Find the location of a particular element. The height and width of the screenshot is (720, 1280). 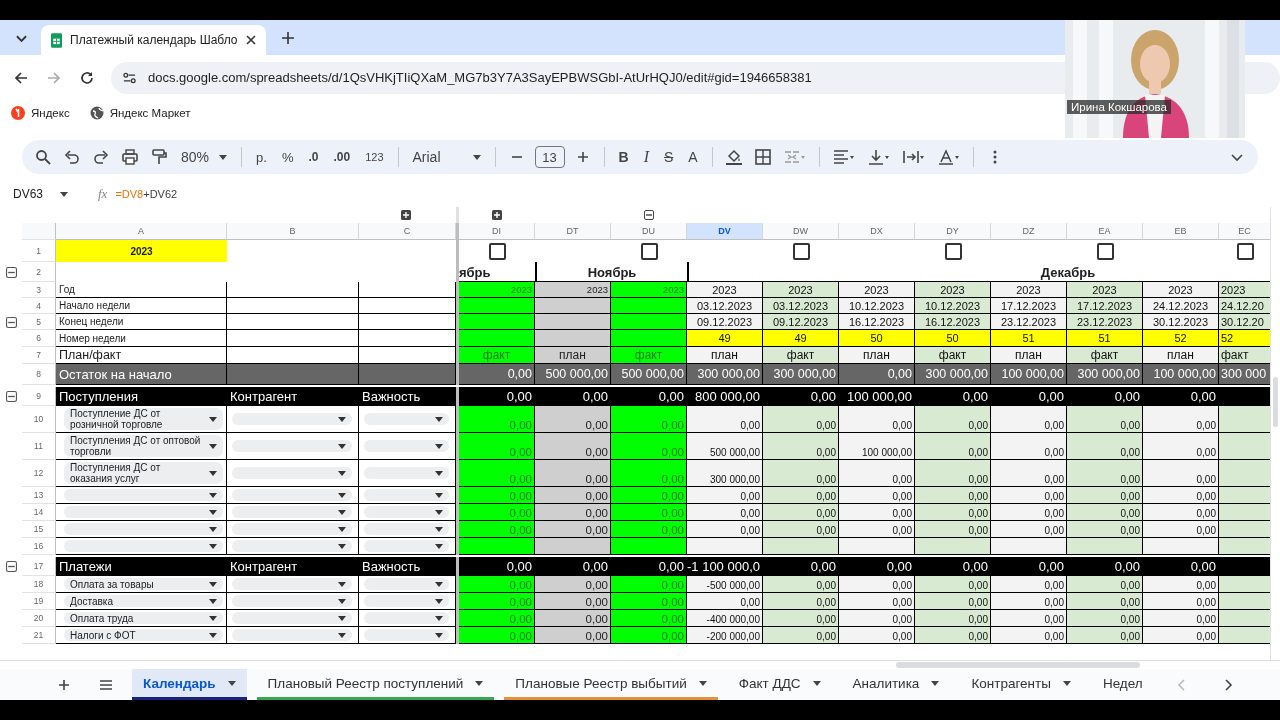

search-icon is located at coordinates (43, 157).